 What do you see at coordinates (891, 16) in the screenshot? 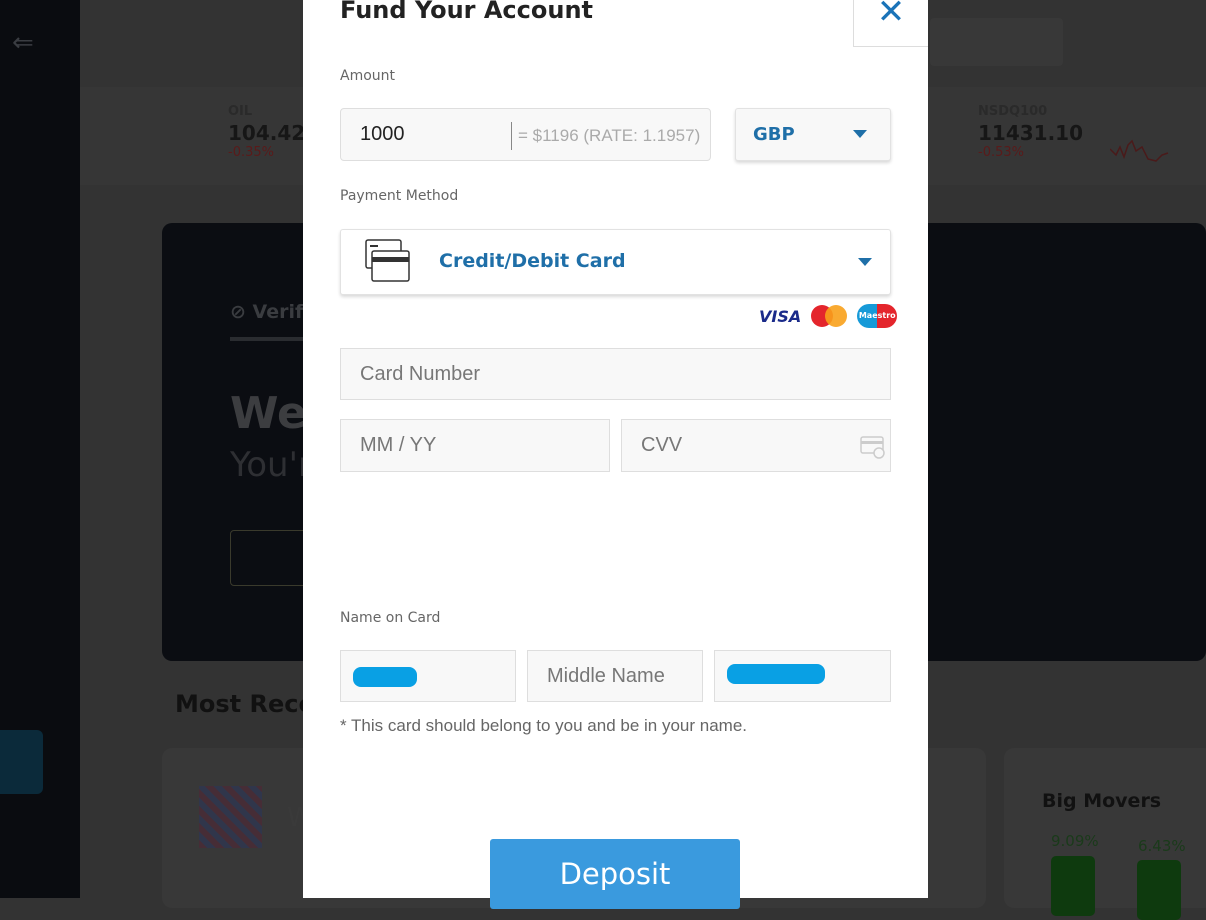
I see `close-icon: ✕` at bounding box center [891, 16].